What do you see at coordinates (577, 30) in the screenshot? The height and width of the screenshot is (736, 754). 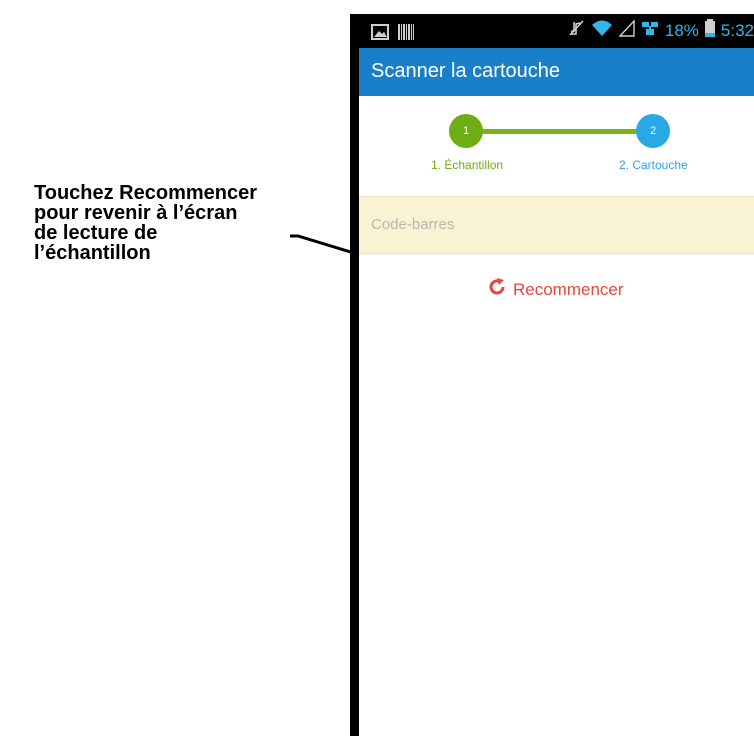 I see `mute-icon` at bounding box center [577, 30].